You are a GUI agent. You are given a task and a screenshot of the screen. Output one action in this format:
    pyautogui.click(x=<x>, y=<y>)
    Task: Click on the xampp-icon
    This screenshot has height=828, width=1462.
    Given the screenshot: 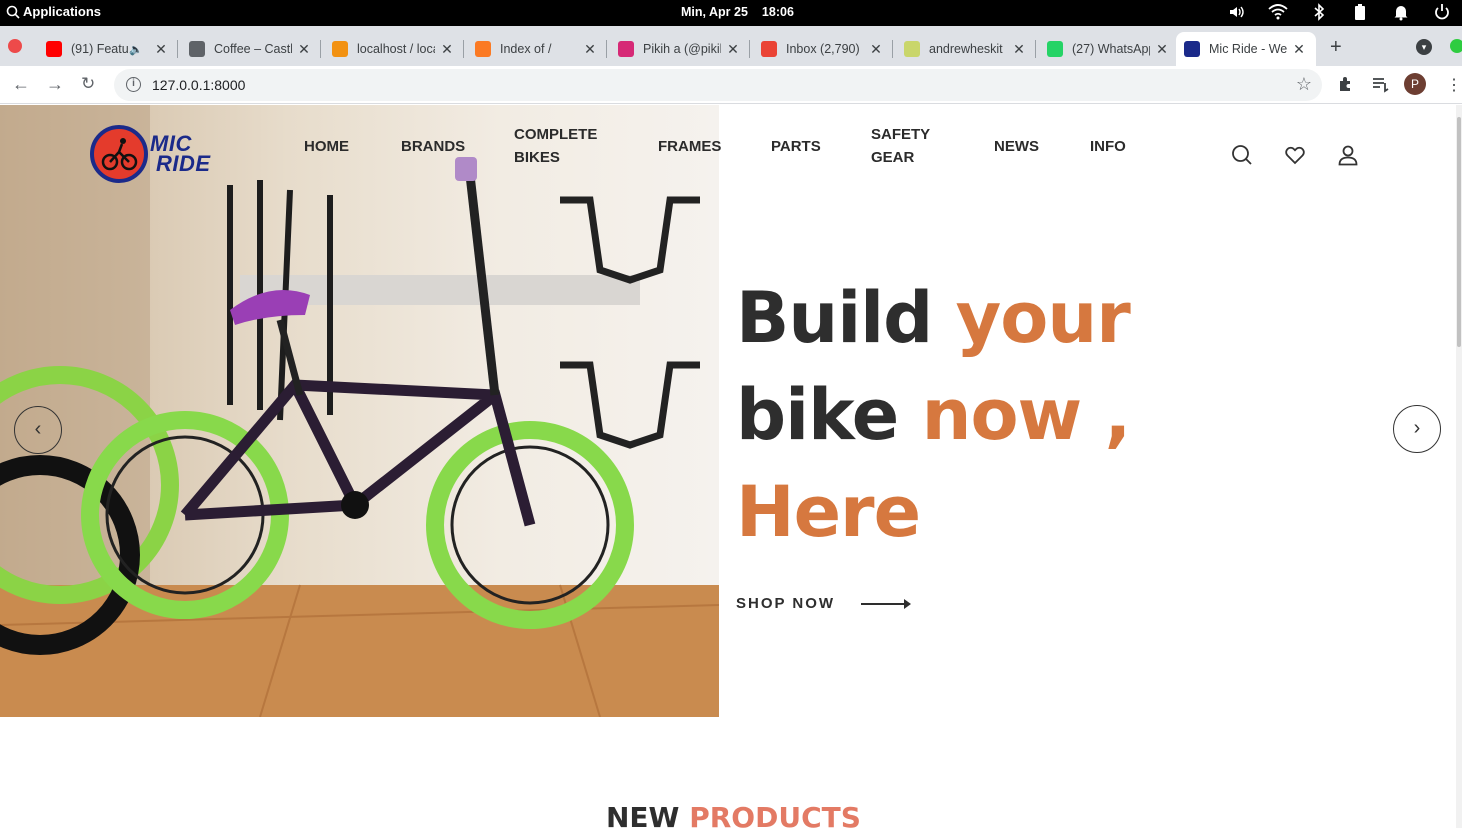 What is the action you would take?
    pyautogui.click(x=483, y=49)
    